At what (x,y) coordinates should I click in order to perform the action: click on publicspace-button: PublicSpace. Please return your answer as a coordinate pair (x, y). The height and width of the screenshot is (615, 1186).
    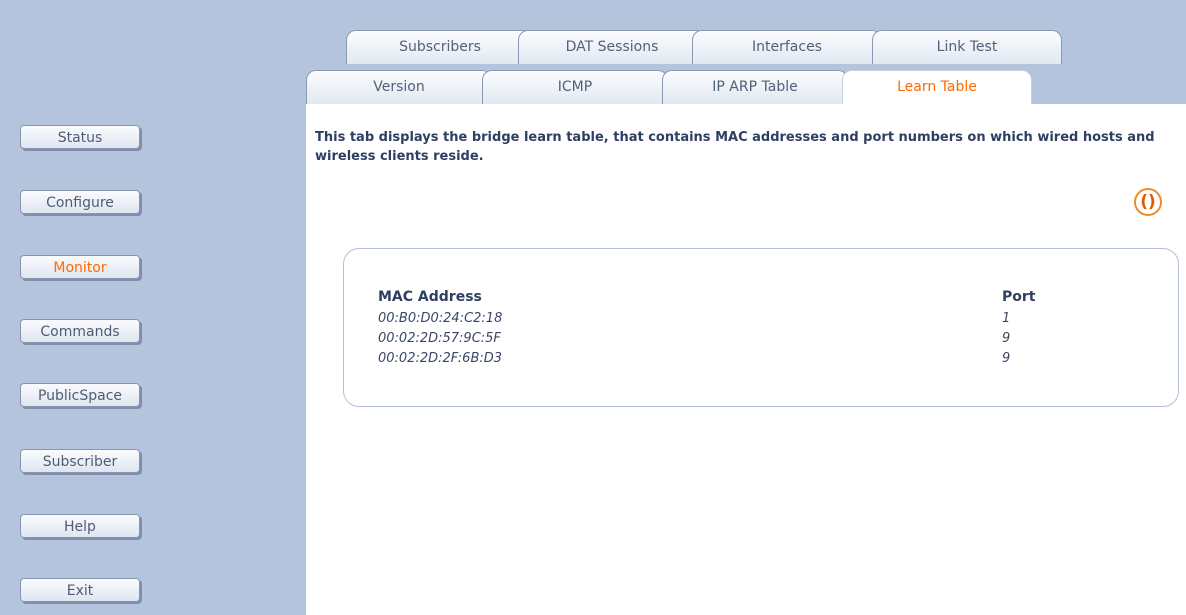
    Looking at the image, I should click on (80, 395).